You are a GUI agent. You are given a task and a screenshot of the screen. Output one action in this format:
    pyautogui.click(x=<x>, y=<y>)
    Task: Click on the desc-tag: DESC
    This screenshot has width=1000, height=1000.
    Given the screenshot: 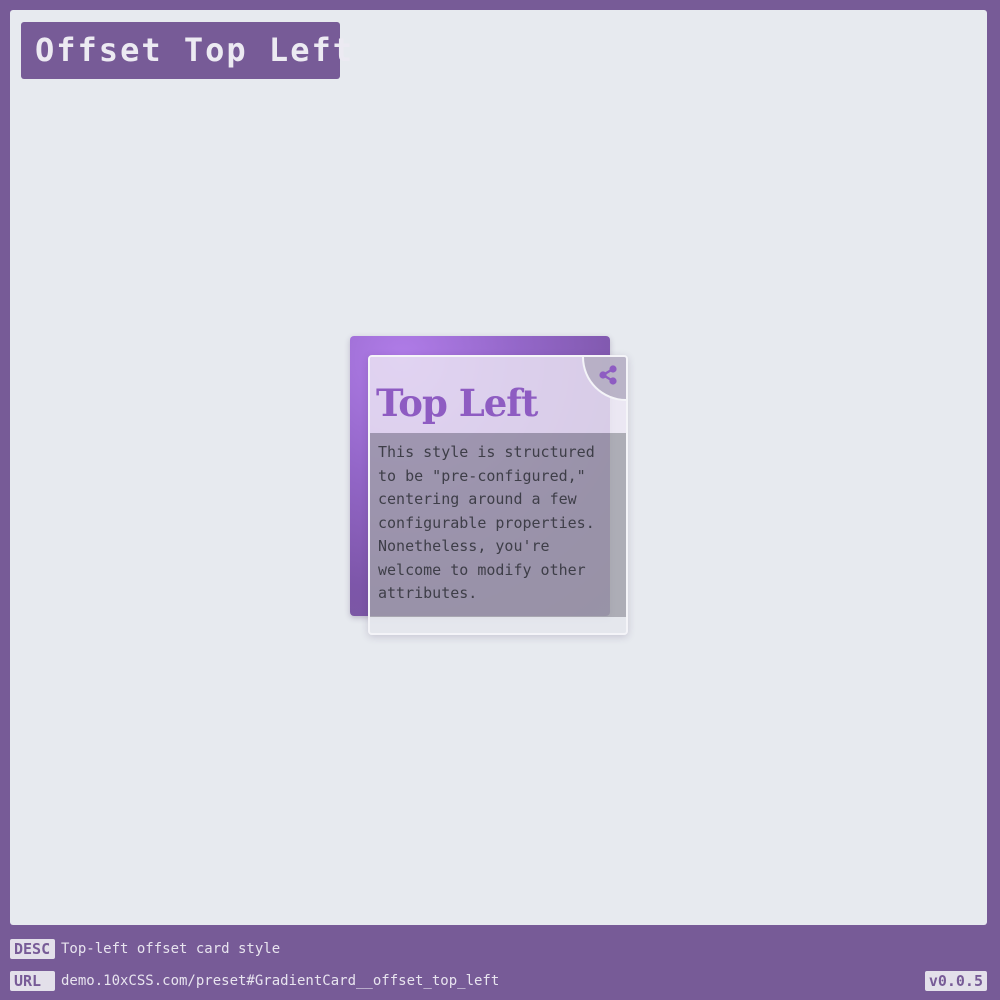 What is the action you would take?
    pyautogui.click(x=32, y=949)
    